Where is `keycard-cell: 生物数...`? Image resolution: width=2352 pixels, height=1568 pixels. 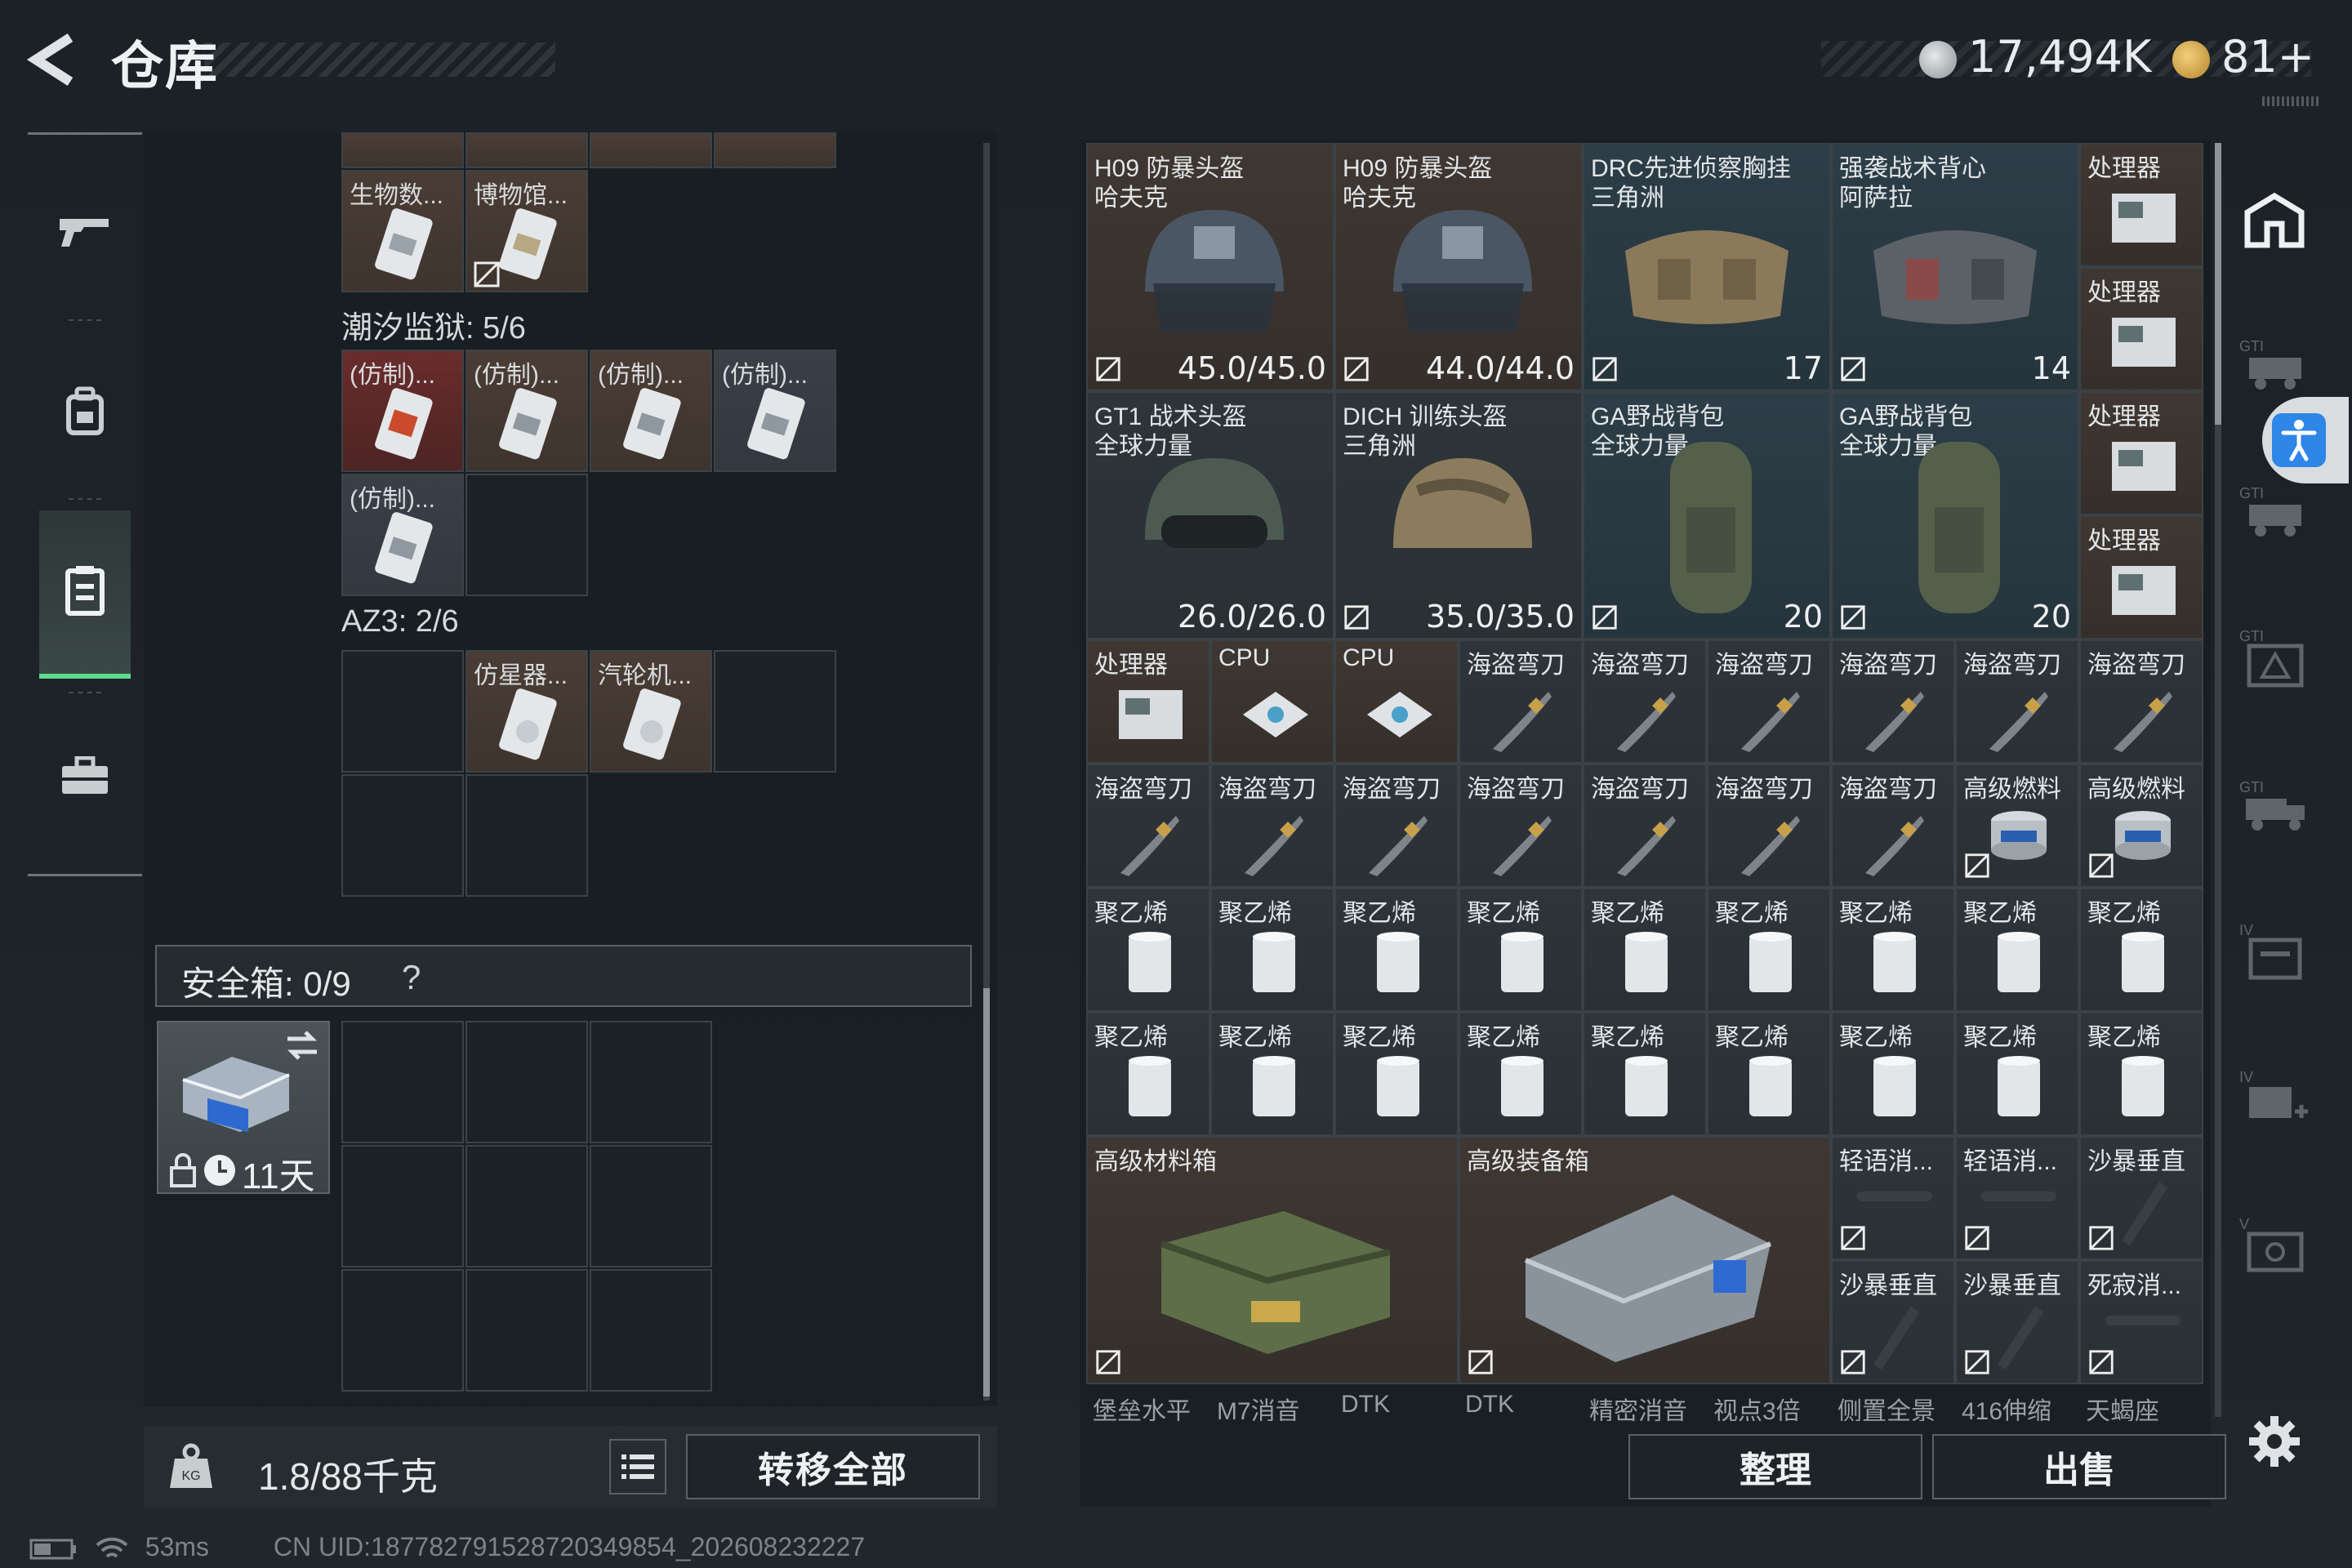
keycard-cell: 生物数... is located at coordinates (402, 231).